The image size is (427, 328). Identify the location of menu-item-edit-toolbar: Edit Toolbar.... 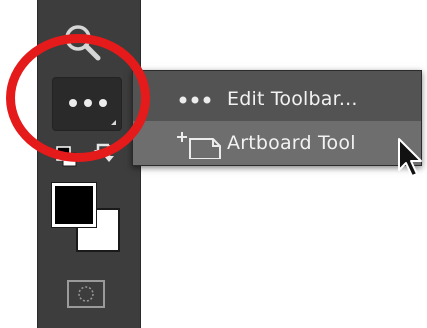
(277, 99).